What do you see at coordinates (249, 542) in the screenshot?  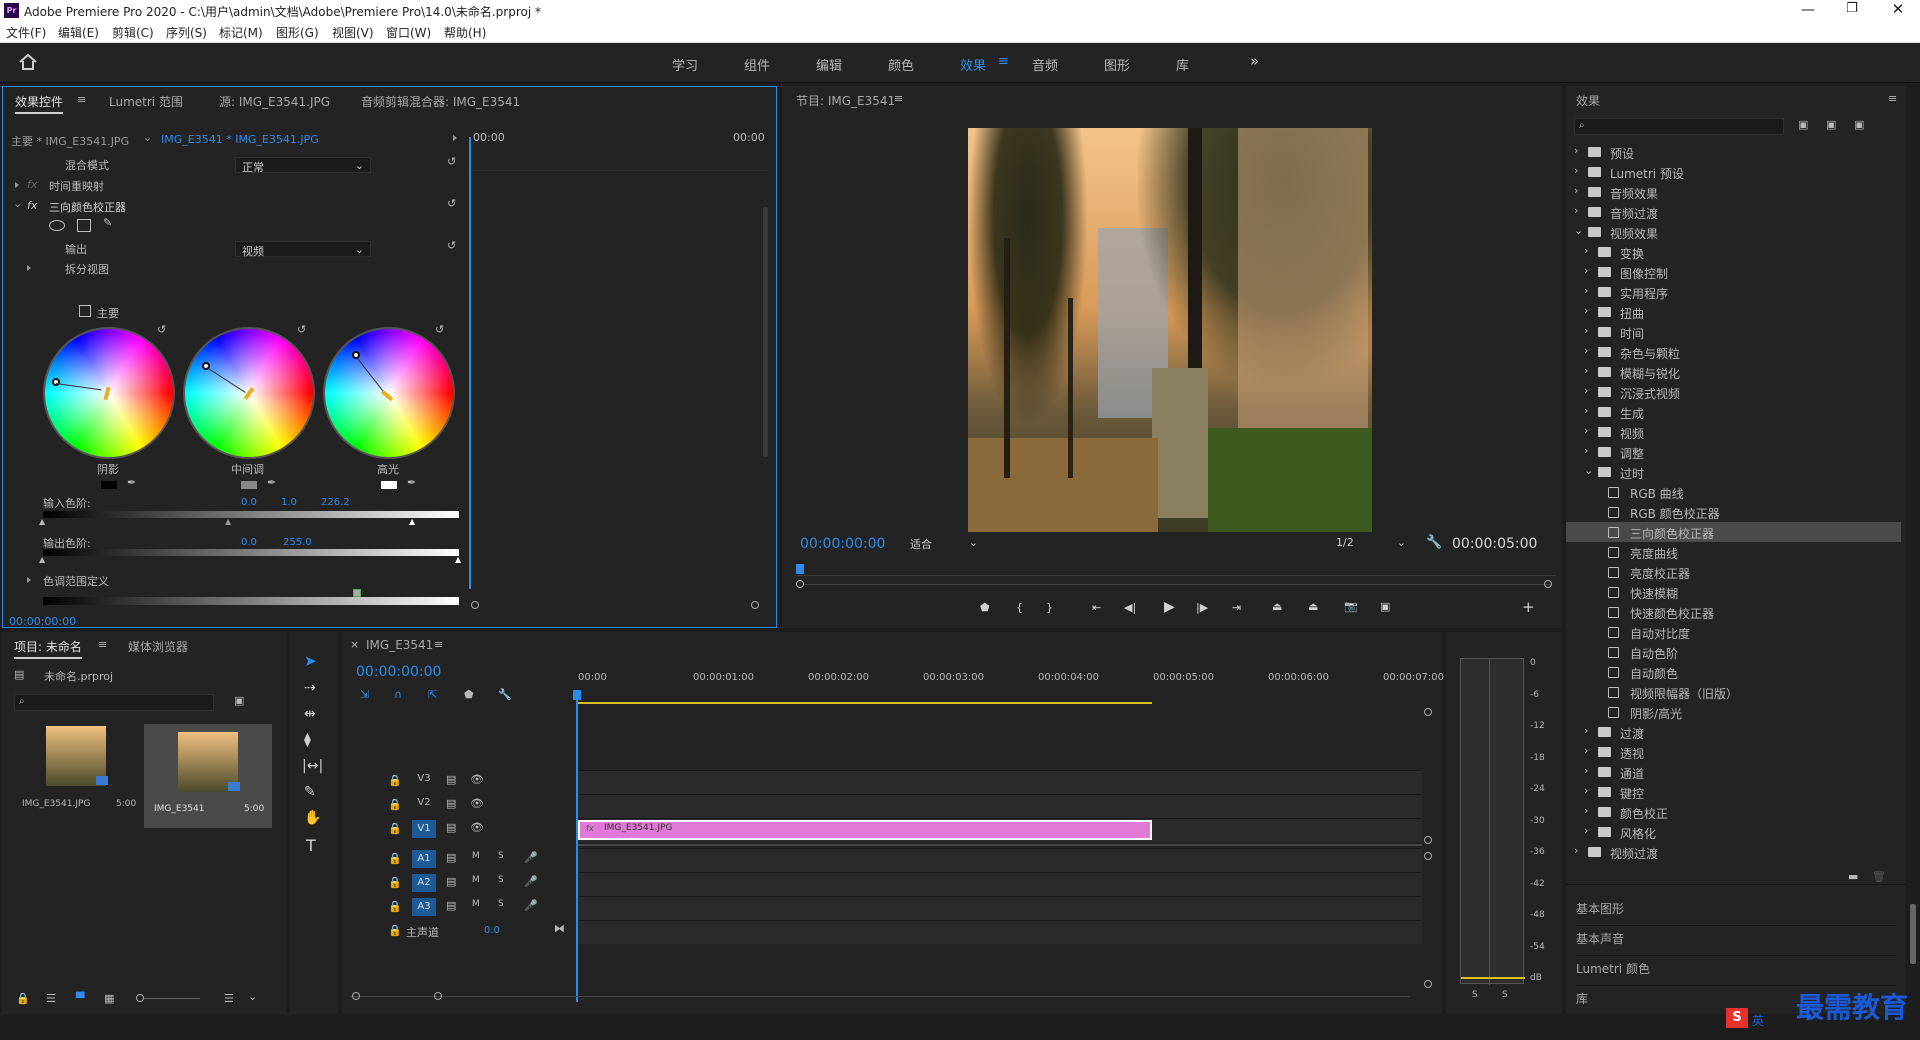 I see `output-black-value: 0.0` at bounding box center [249, 542].